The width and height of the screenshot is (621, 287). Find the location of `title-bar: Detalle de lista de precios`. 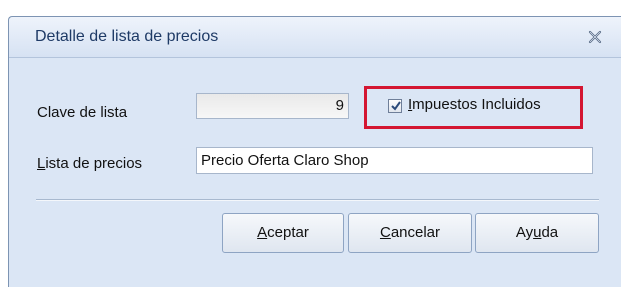

title-bar: Detalle de lista de precios is located at coordinates (315, 37).